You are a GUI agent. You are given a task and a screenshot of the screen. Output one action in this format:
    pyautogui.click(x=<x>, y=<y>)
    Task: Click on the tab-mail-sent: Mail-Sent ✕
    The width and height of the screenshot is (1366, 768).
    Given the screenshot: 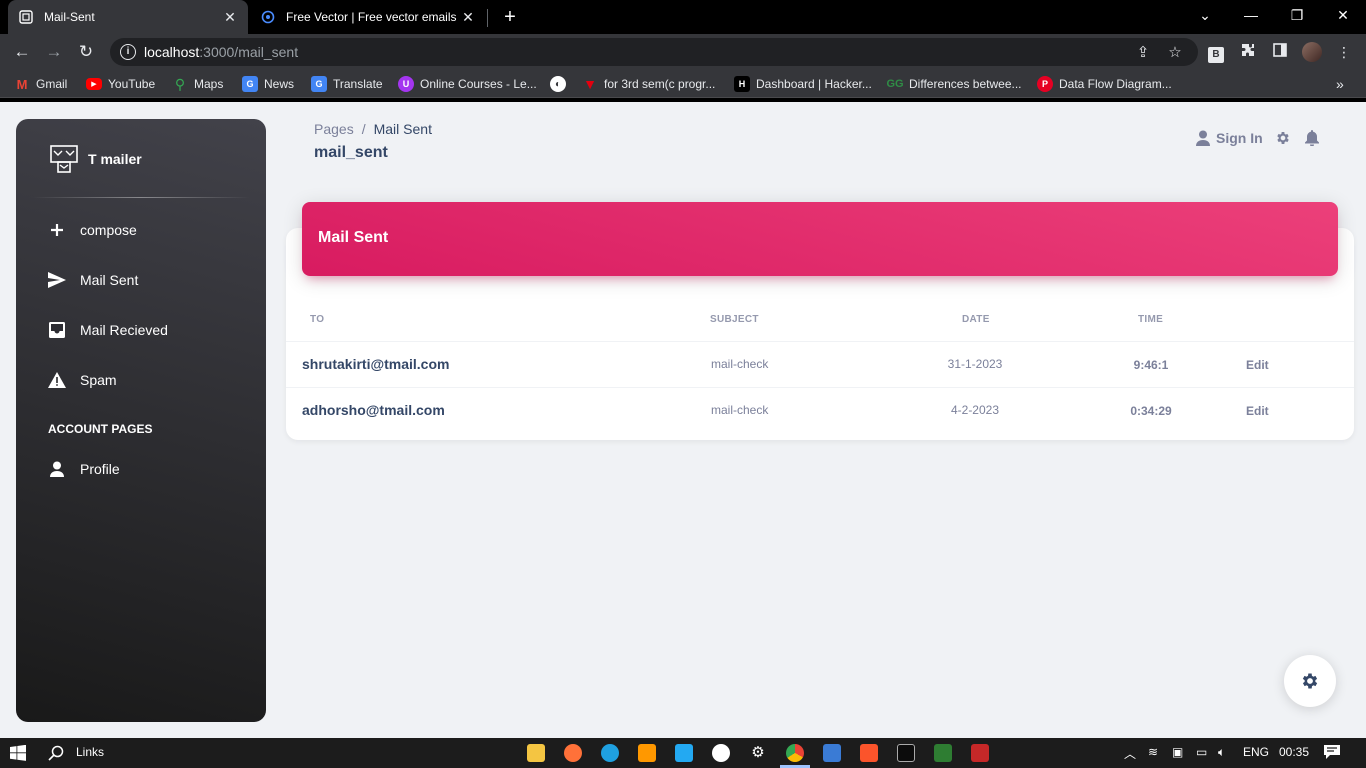 What is the action you would take?
    pyautogui.click(x=128, y=17)
    